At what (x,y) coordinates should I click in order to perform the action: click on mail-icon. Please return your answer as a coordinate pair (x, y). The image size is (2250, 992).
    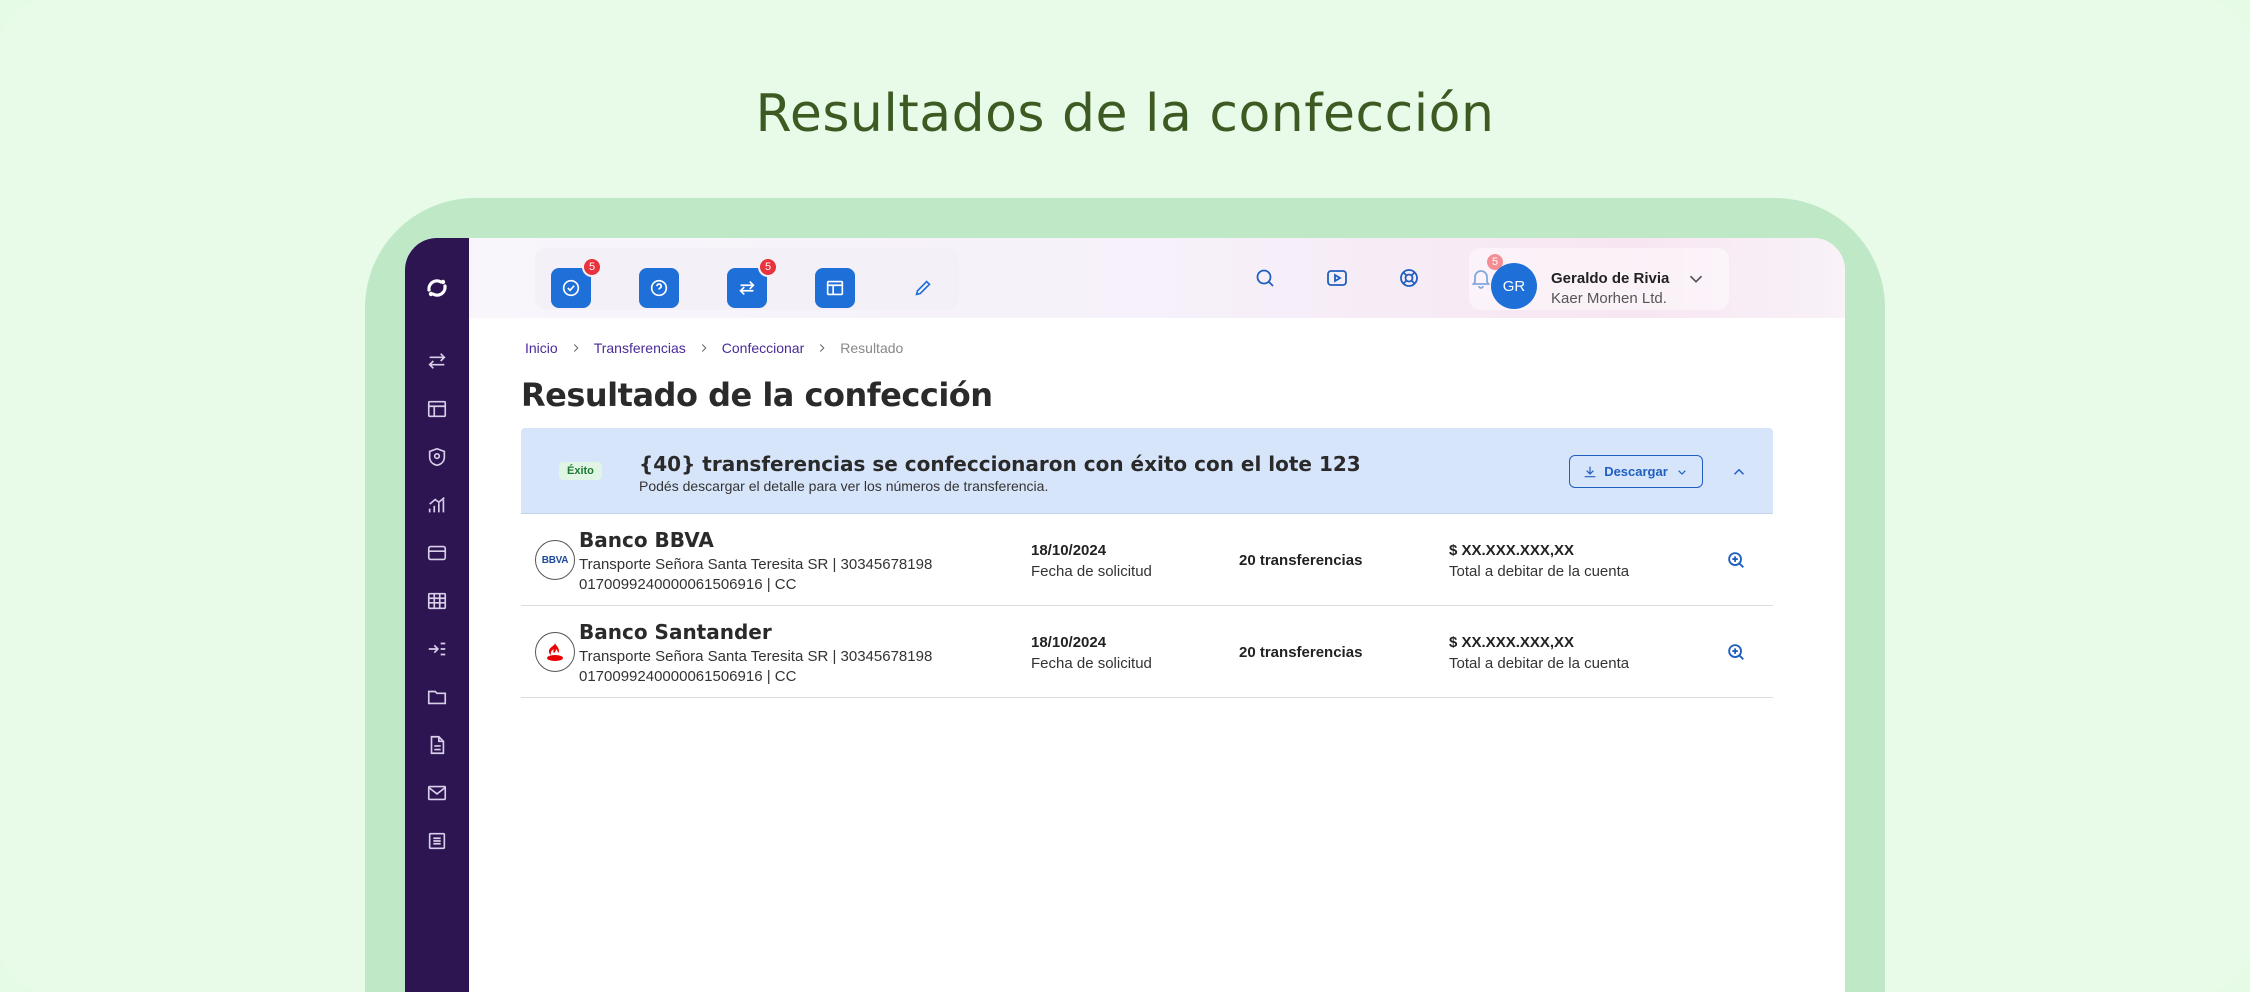
    Looking at the image, I should click on (437, 793).